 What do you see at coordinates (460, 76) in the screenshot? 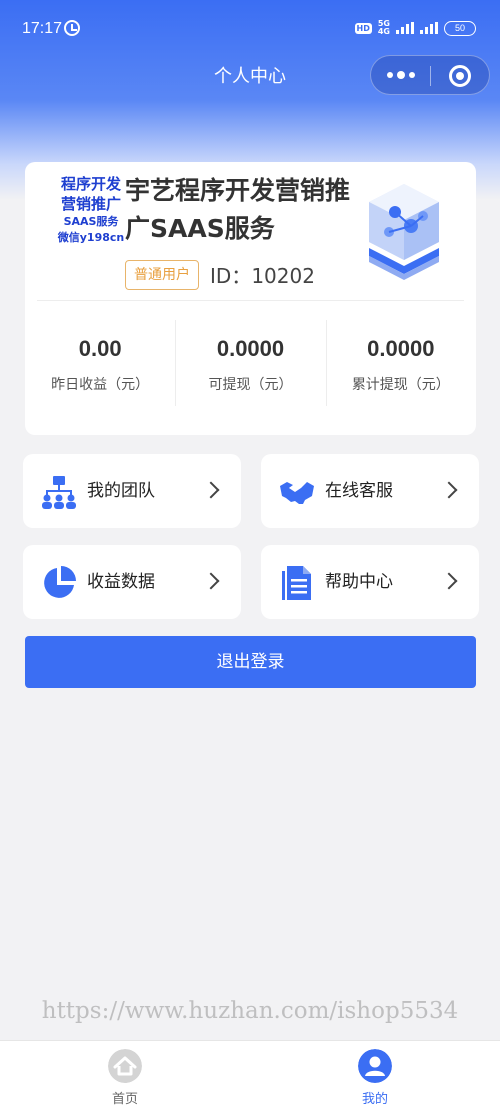
I see `close-target-icon` at bounding box center [460, 76].